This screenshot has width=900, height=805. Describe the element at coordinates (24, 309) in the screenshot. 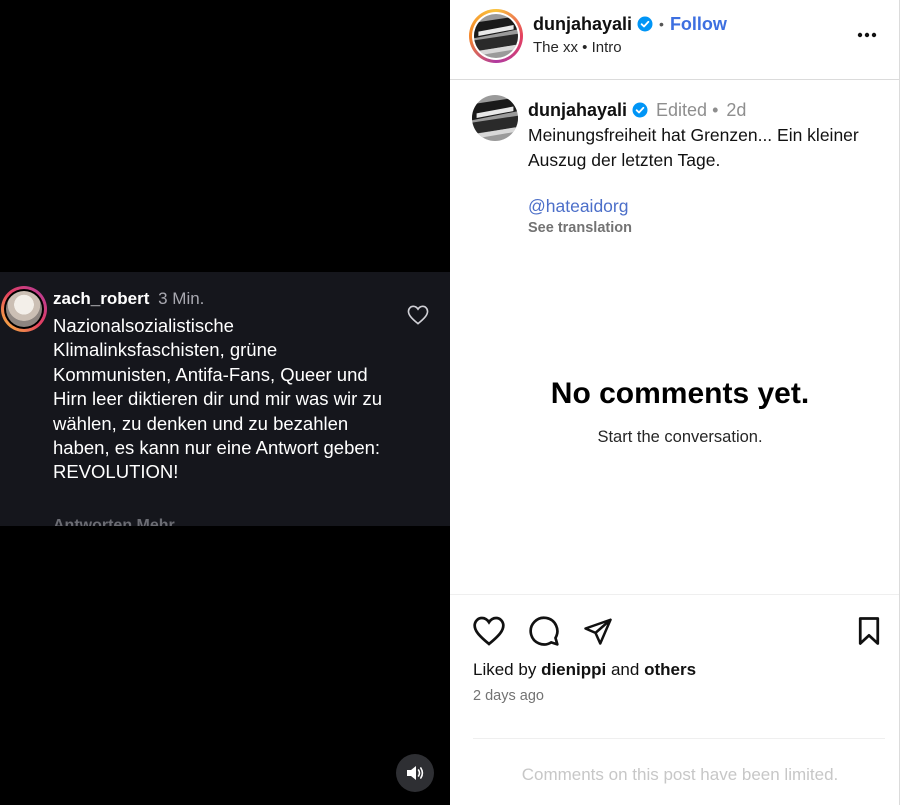

I see `commenter-avatar` at that location.